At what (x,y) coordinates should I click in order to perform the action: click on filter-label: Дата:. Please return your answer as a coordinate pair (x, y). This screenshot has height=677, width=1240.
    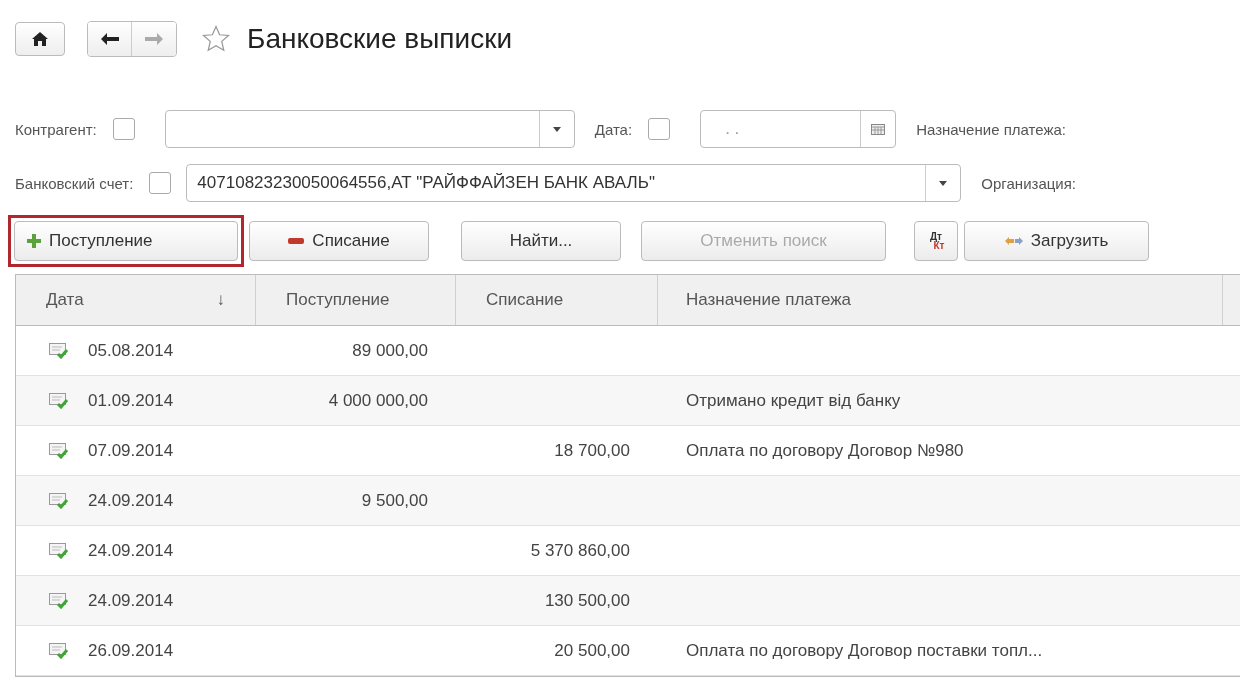
    Looking at the image, I should click on (613, 129).